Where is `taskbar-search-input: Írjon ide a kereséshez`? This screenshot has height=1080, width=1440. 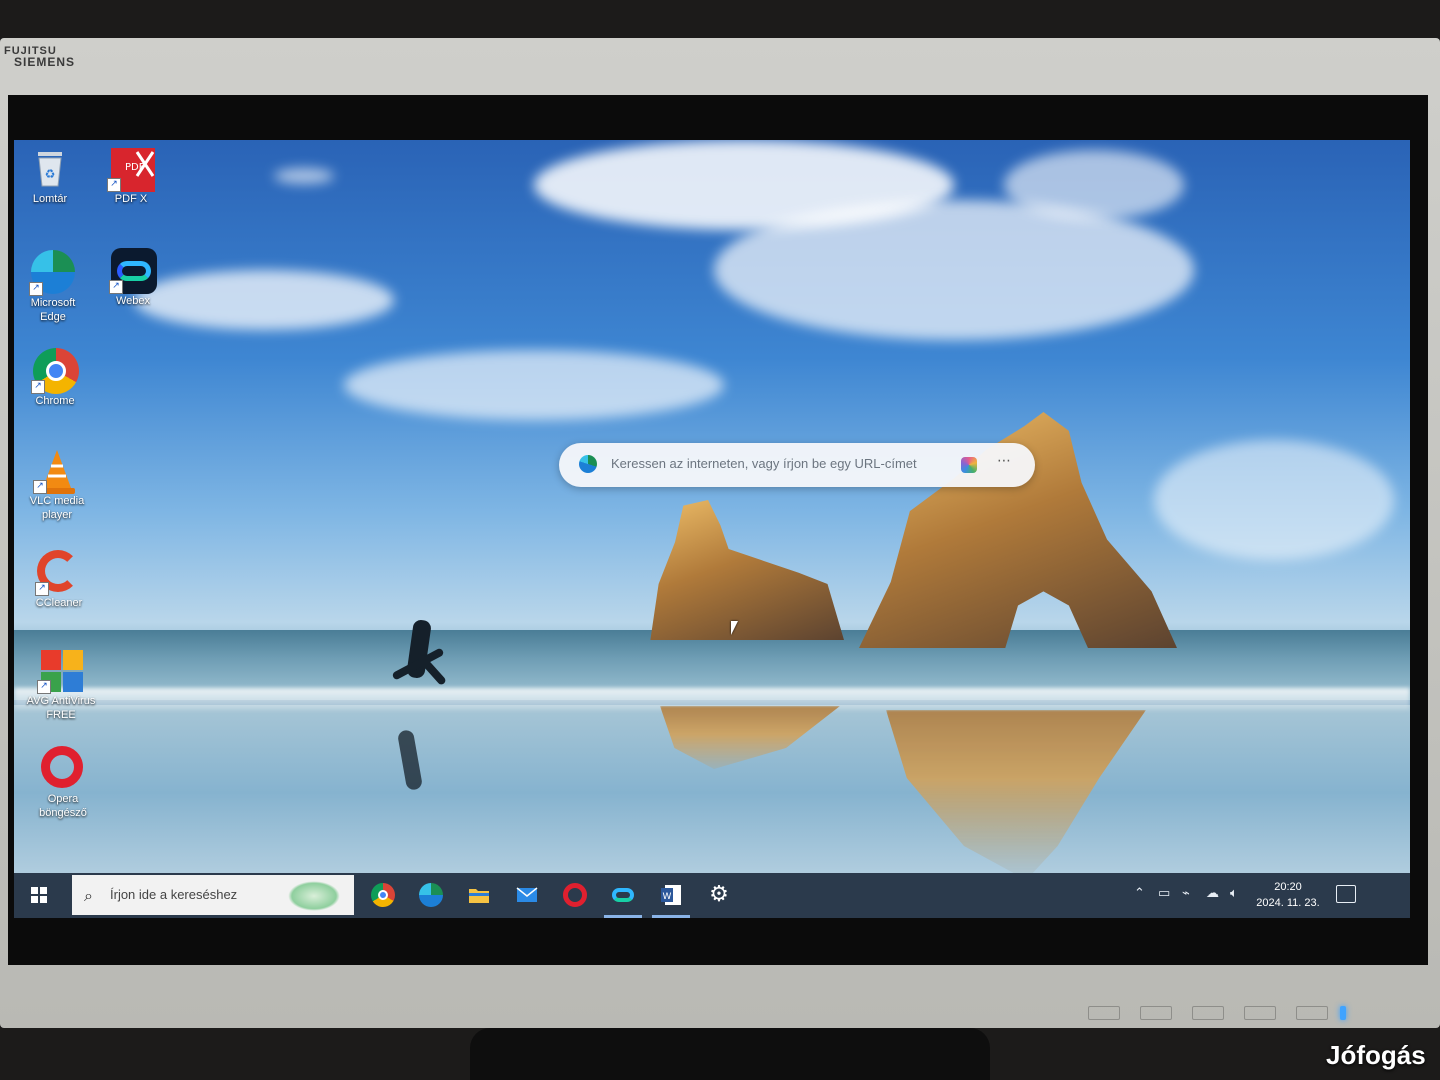
taskbar-search-input: Írjon ide a kereséshez is located at coordinates (173, 894).